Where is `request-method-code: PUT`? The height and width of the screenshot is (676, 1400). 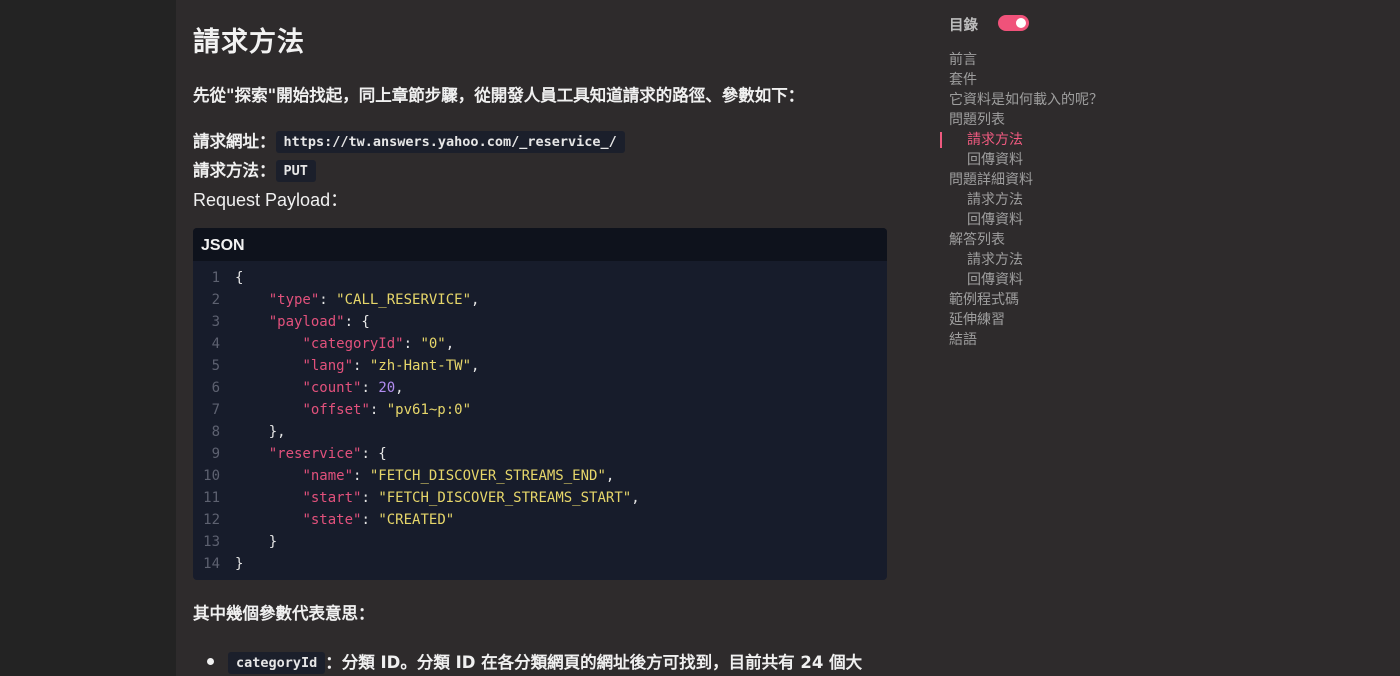
request-method-code: PUT is located at coordinates (295, 171).